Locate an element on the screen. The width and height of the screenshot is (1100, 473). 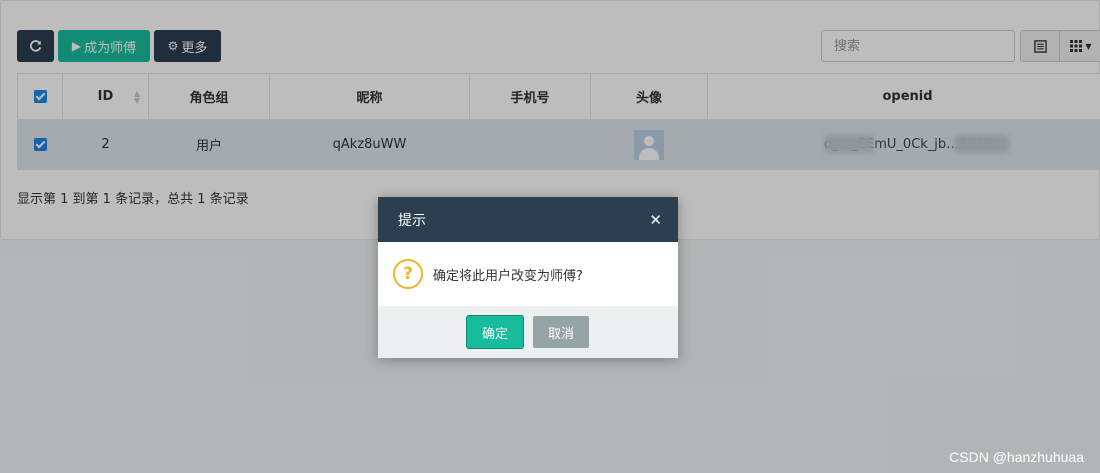
dialog-title: 提示 is located at coordinates (412, 220).